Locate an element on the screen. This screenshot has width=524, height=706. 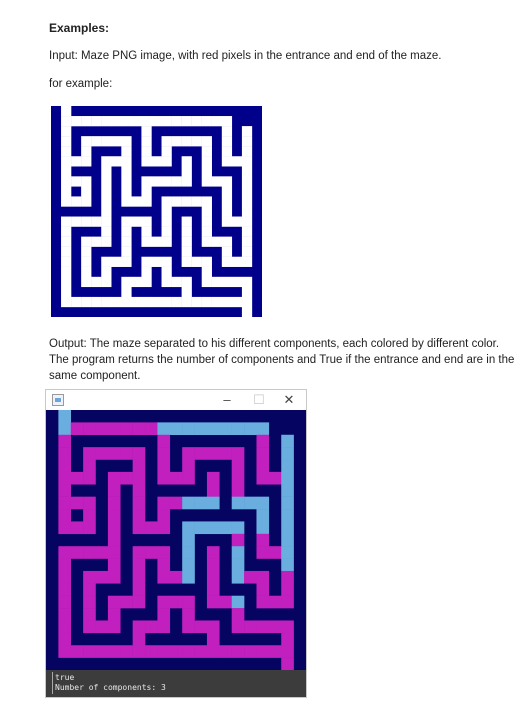
window-titlebar: – ☐ ✕ is located at coordinates (176, 400).